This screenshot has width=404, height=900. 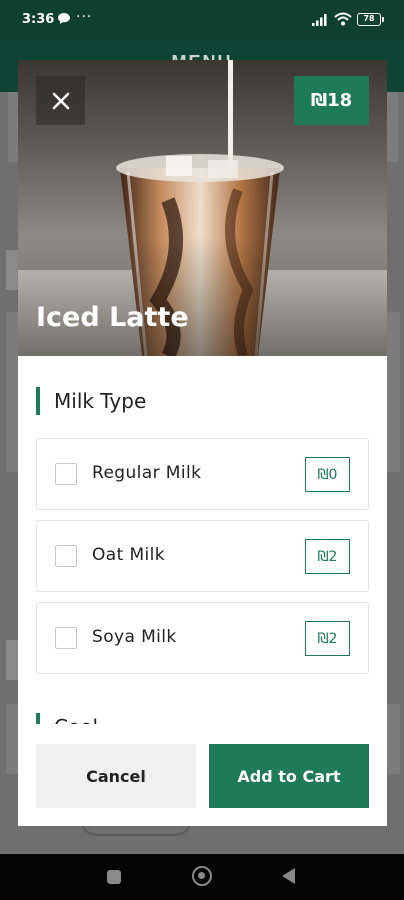 What do you see at coordinates (202, 638) in the screenshot?
I see `option-soya-milk: Soya Milk ₪2` at bounding box center [202, 638].